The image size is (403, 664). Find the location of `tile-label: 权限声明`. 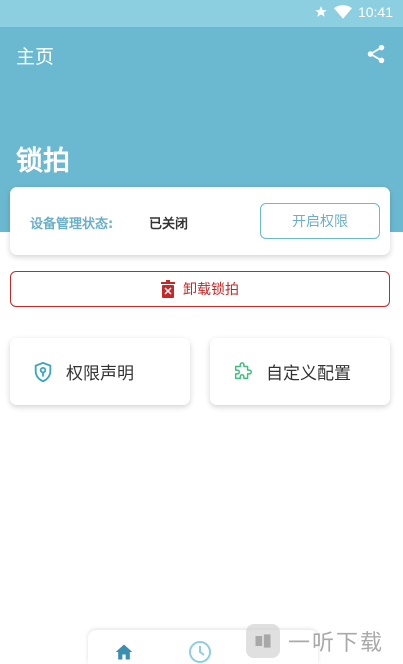

tile-label: 权限声明 is located at coordinates (100, 374).